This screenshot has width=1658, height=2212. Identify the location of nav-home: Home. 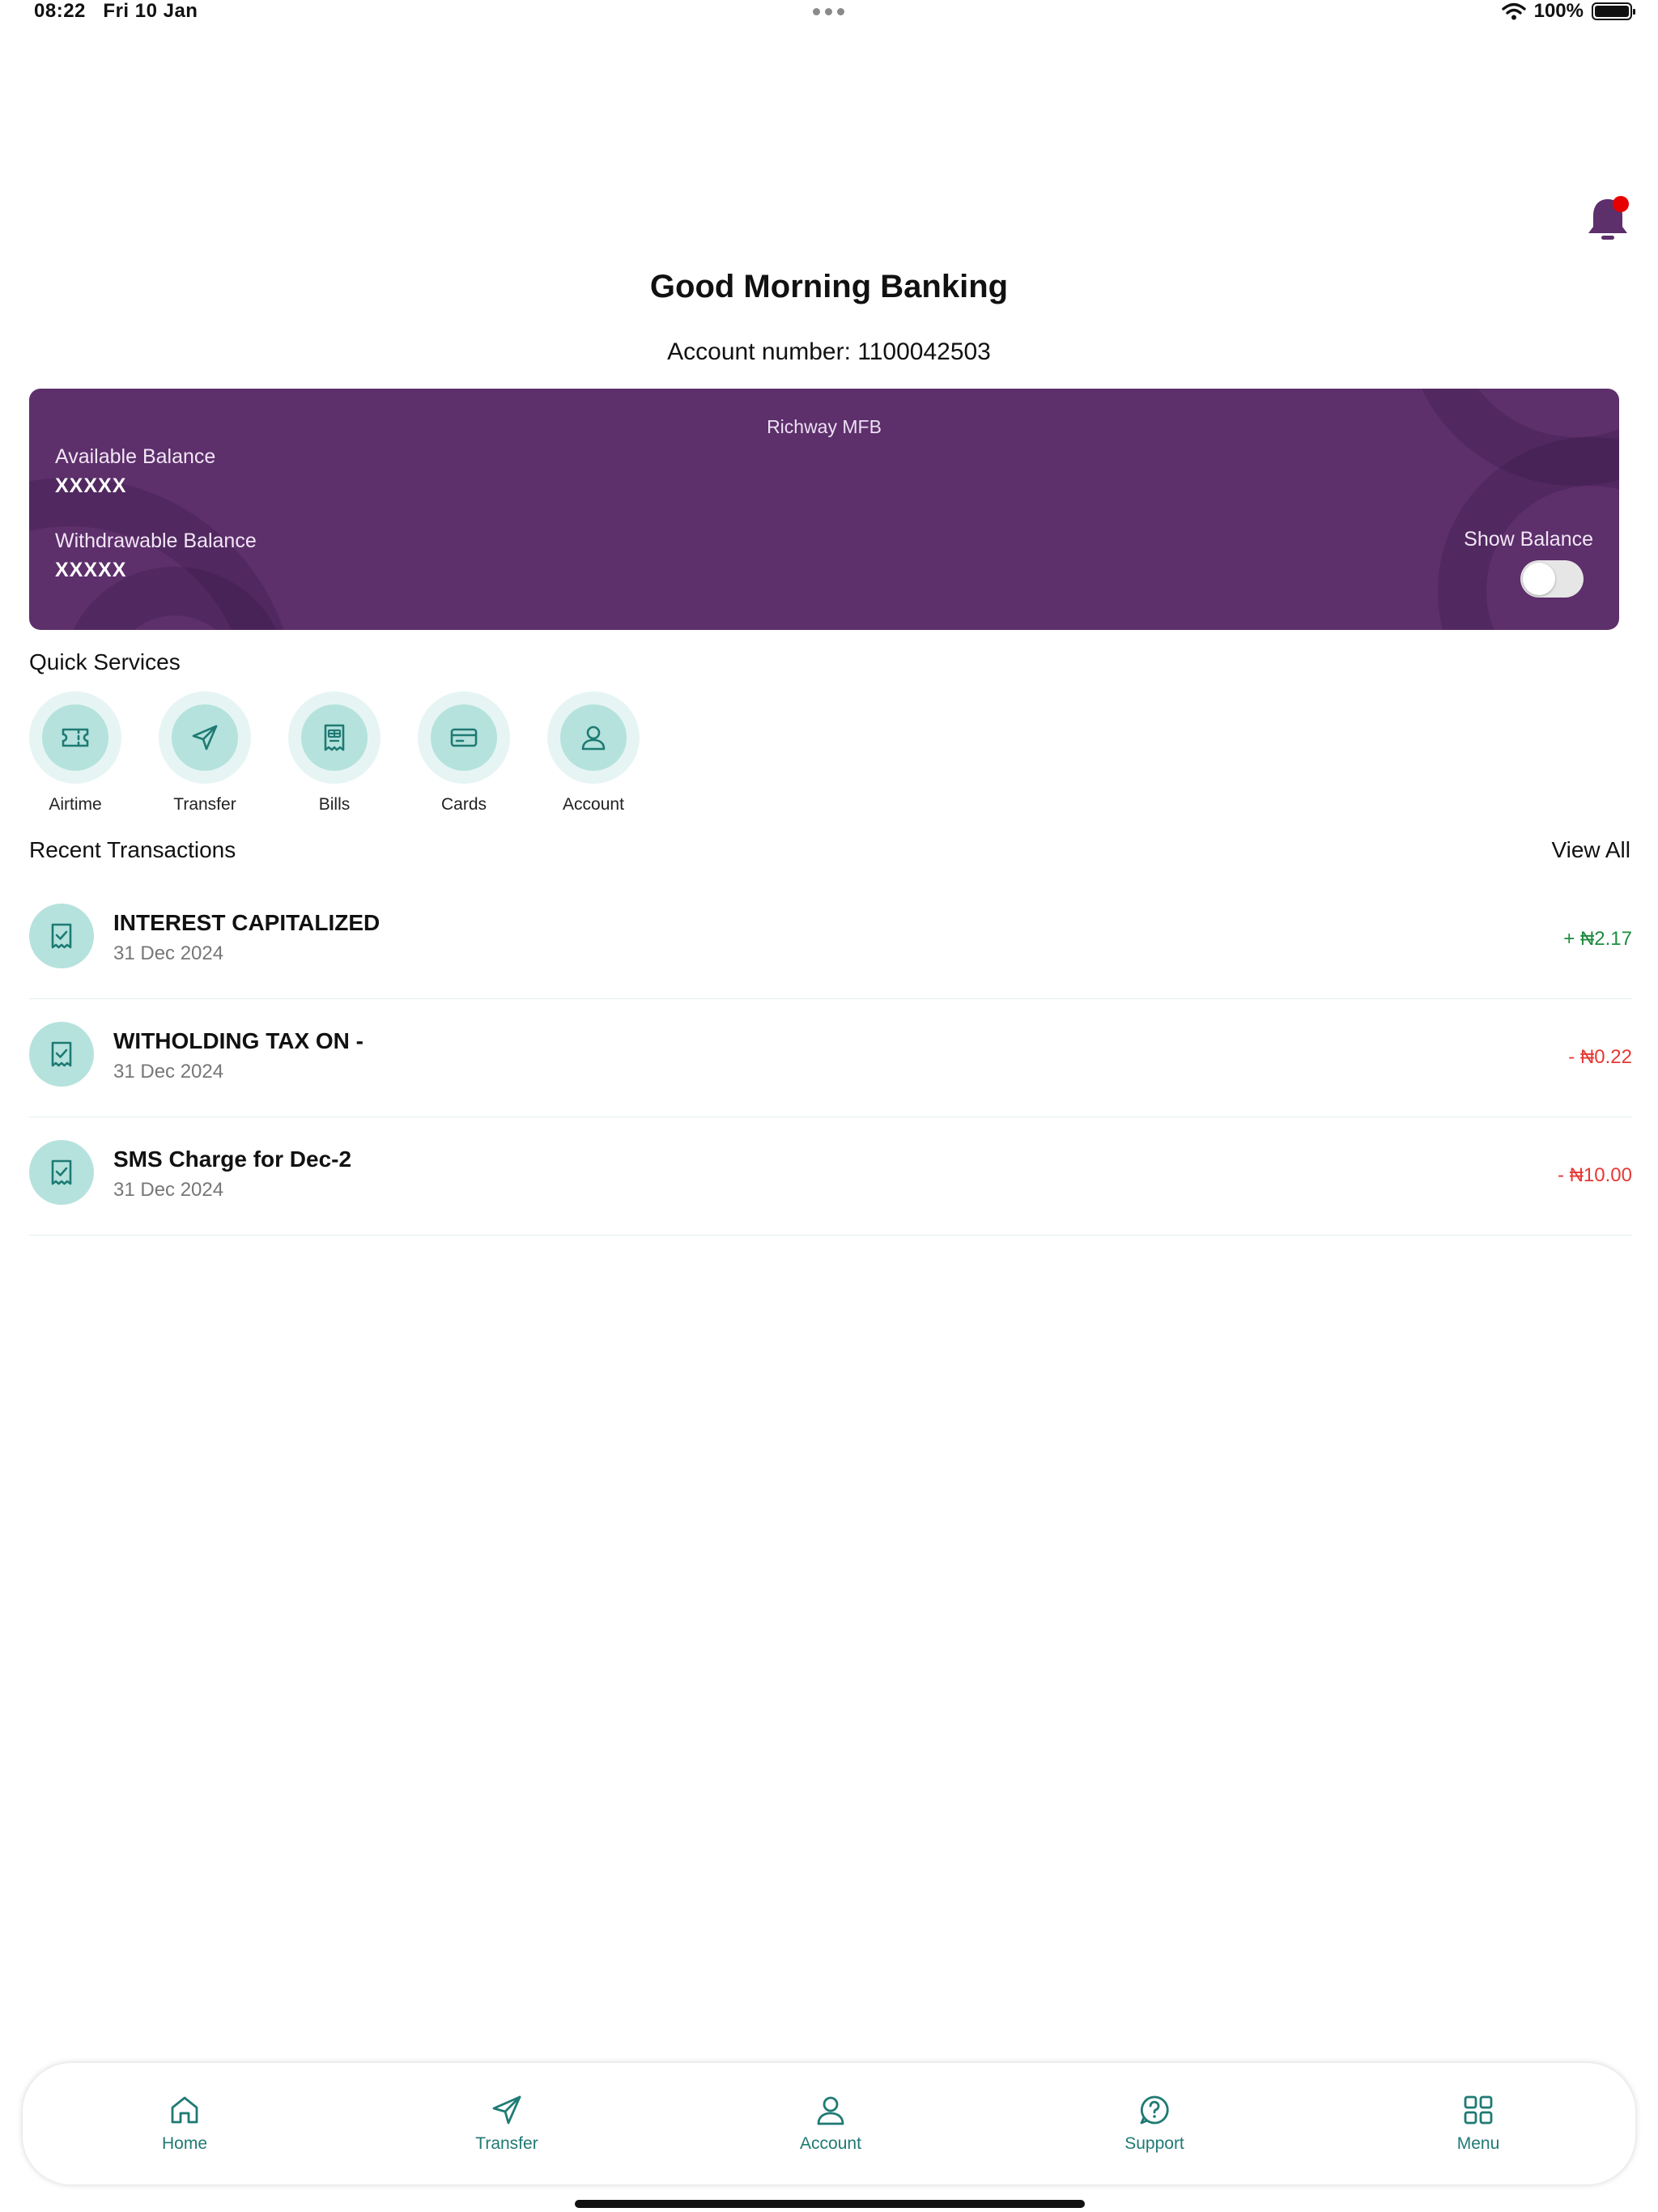
(185, 2123).